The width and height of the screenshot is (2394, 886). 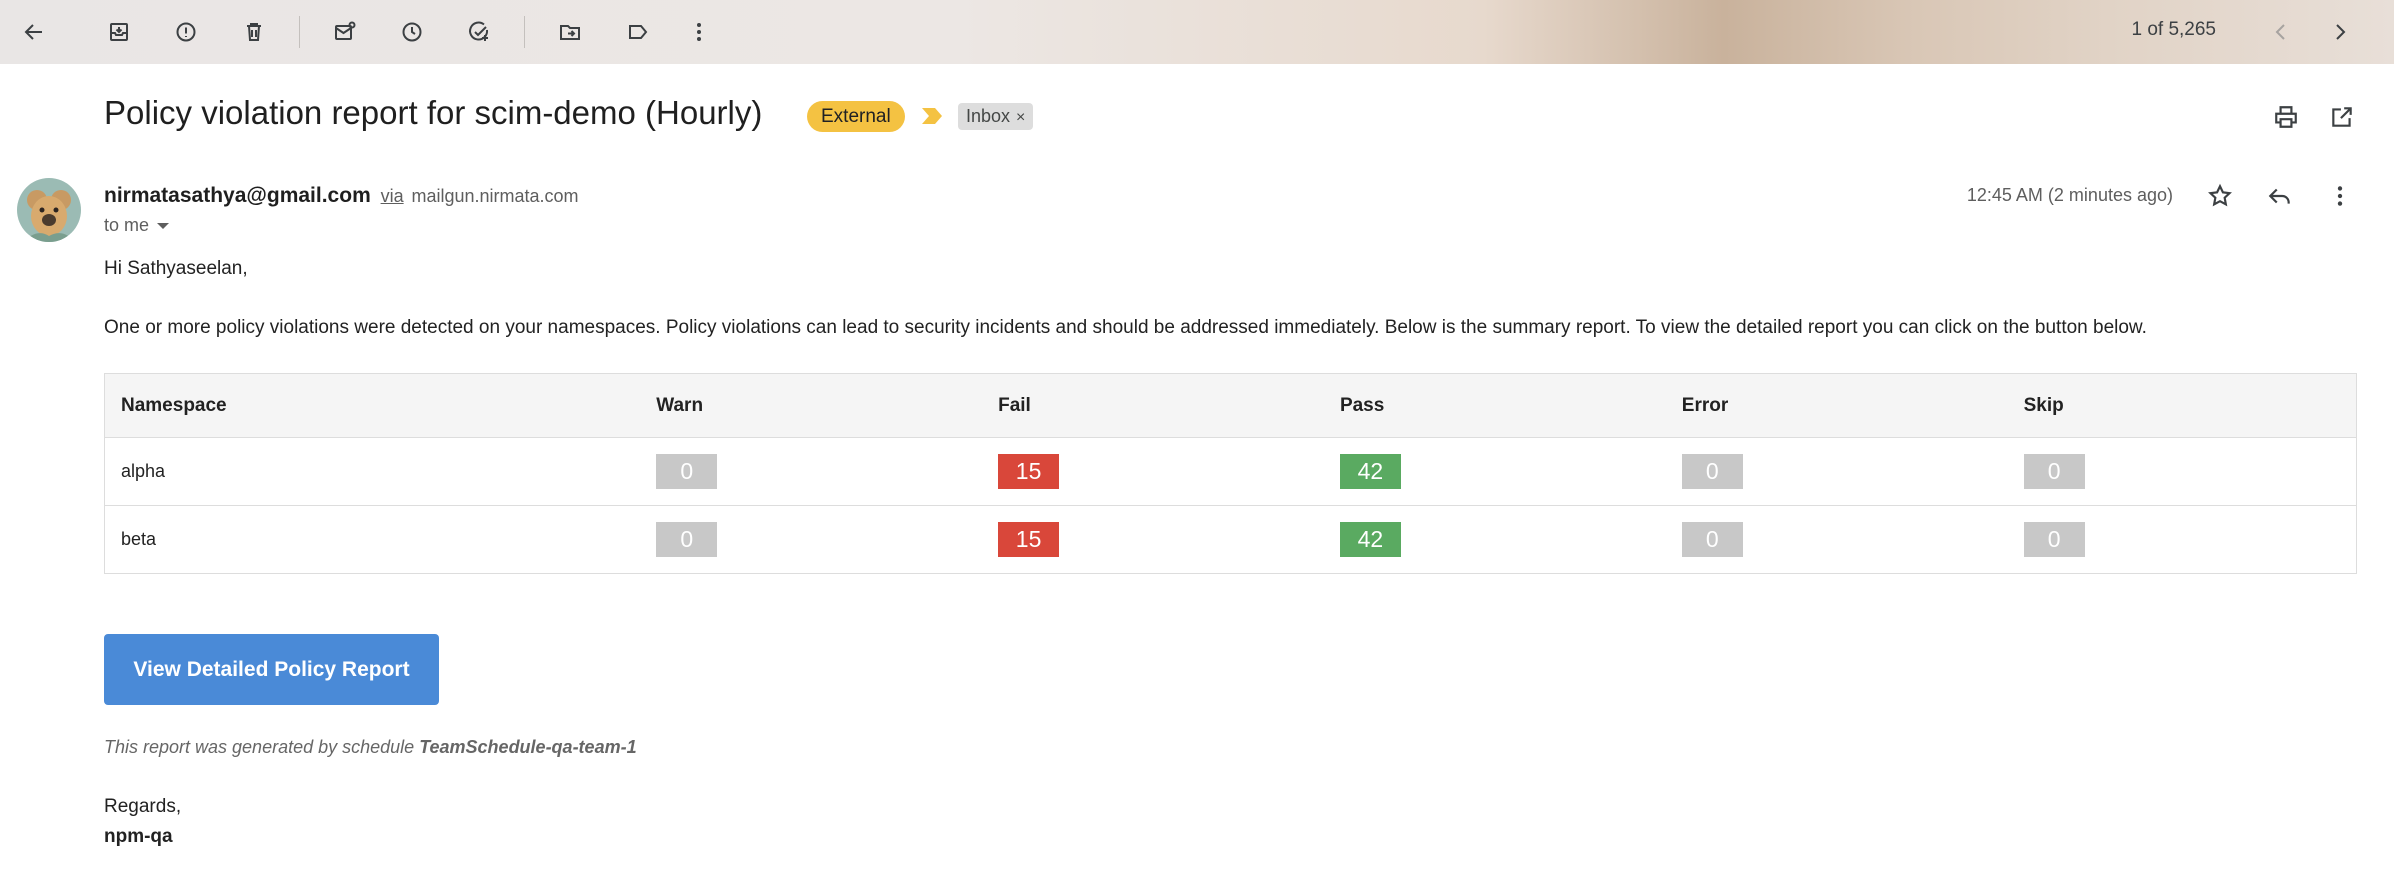 I want to click on table-row: alpha 0 15 42 0 0, so click(x=1230, y=471).